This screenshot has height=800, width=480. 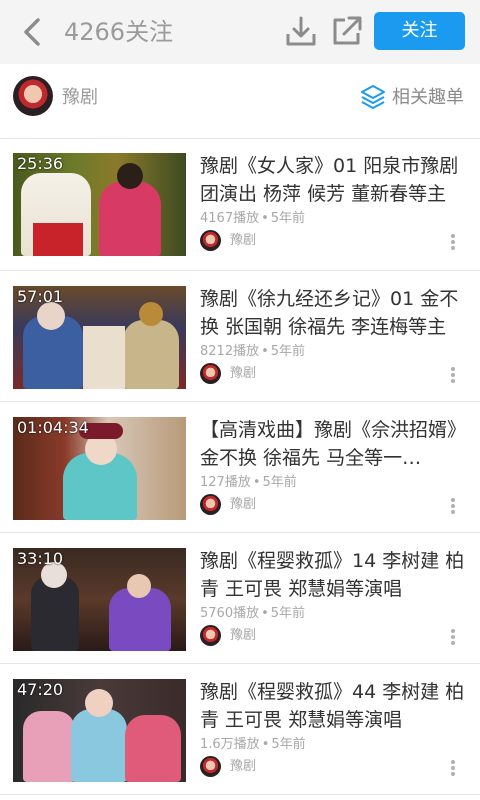 I want to click on channel-avatar, so click(x=33, y=96).